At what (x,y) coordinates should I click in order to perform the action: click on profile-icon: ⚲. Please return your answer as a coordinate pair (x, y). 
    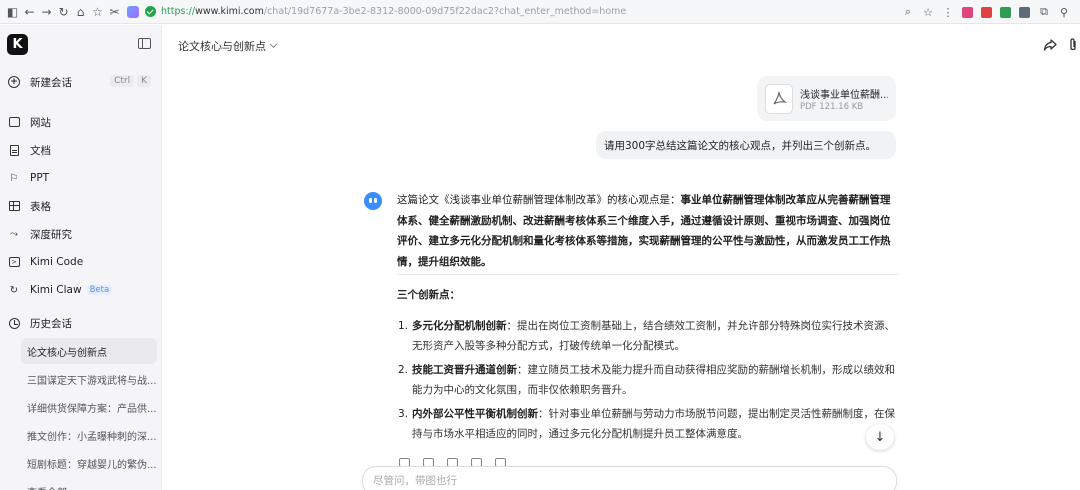
    Looking at the image, I should click on (1064, 12).